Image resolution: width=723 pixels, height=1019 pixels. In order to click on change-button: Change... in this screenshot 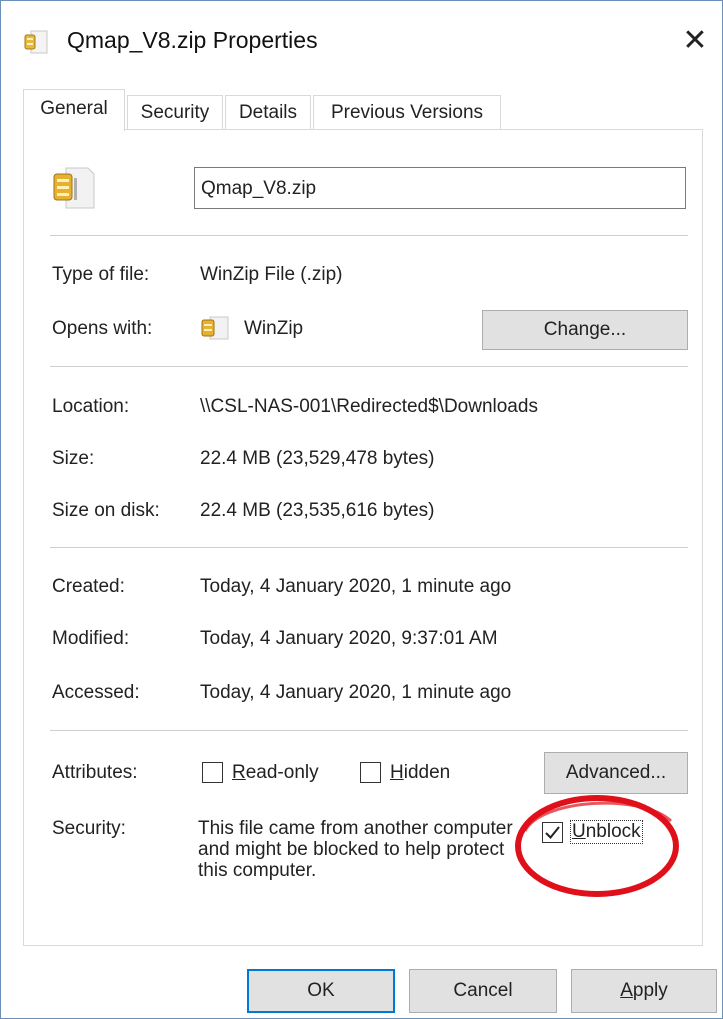, I will do `click(585, 330)`.